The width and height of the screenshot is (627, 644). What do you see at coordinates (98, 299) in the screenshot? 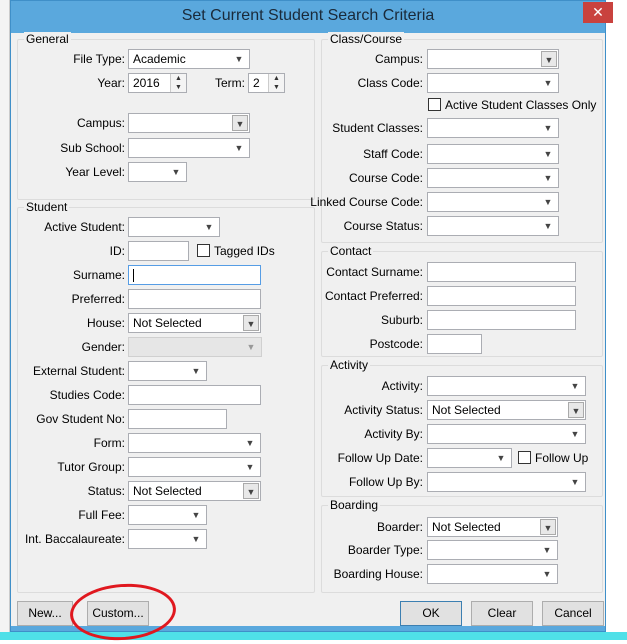
I see `preferred-label: Preferred:` at bounding box center [98, 299].